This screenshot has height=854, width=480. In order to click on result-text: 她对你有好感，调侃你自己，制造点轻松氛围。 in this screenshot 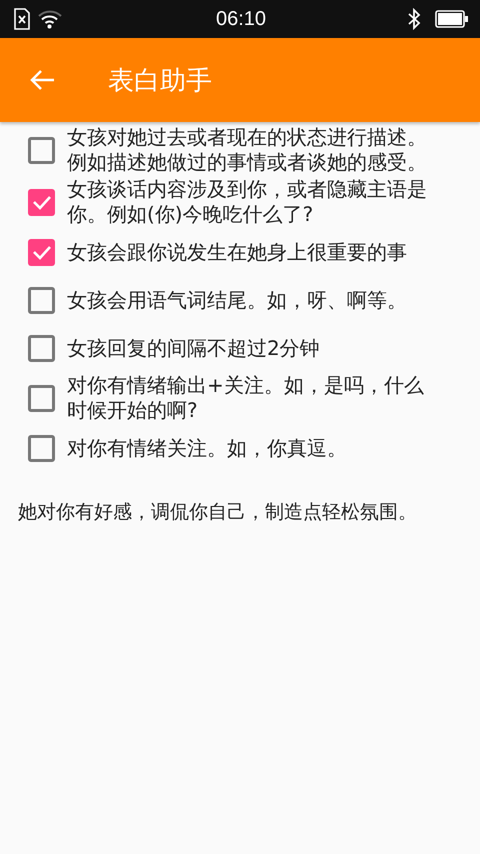, I will do `click(218, 512)`.